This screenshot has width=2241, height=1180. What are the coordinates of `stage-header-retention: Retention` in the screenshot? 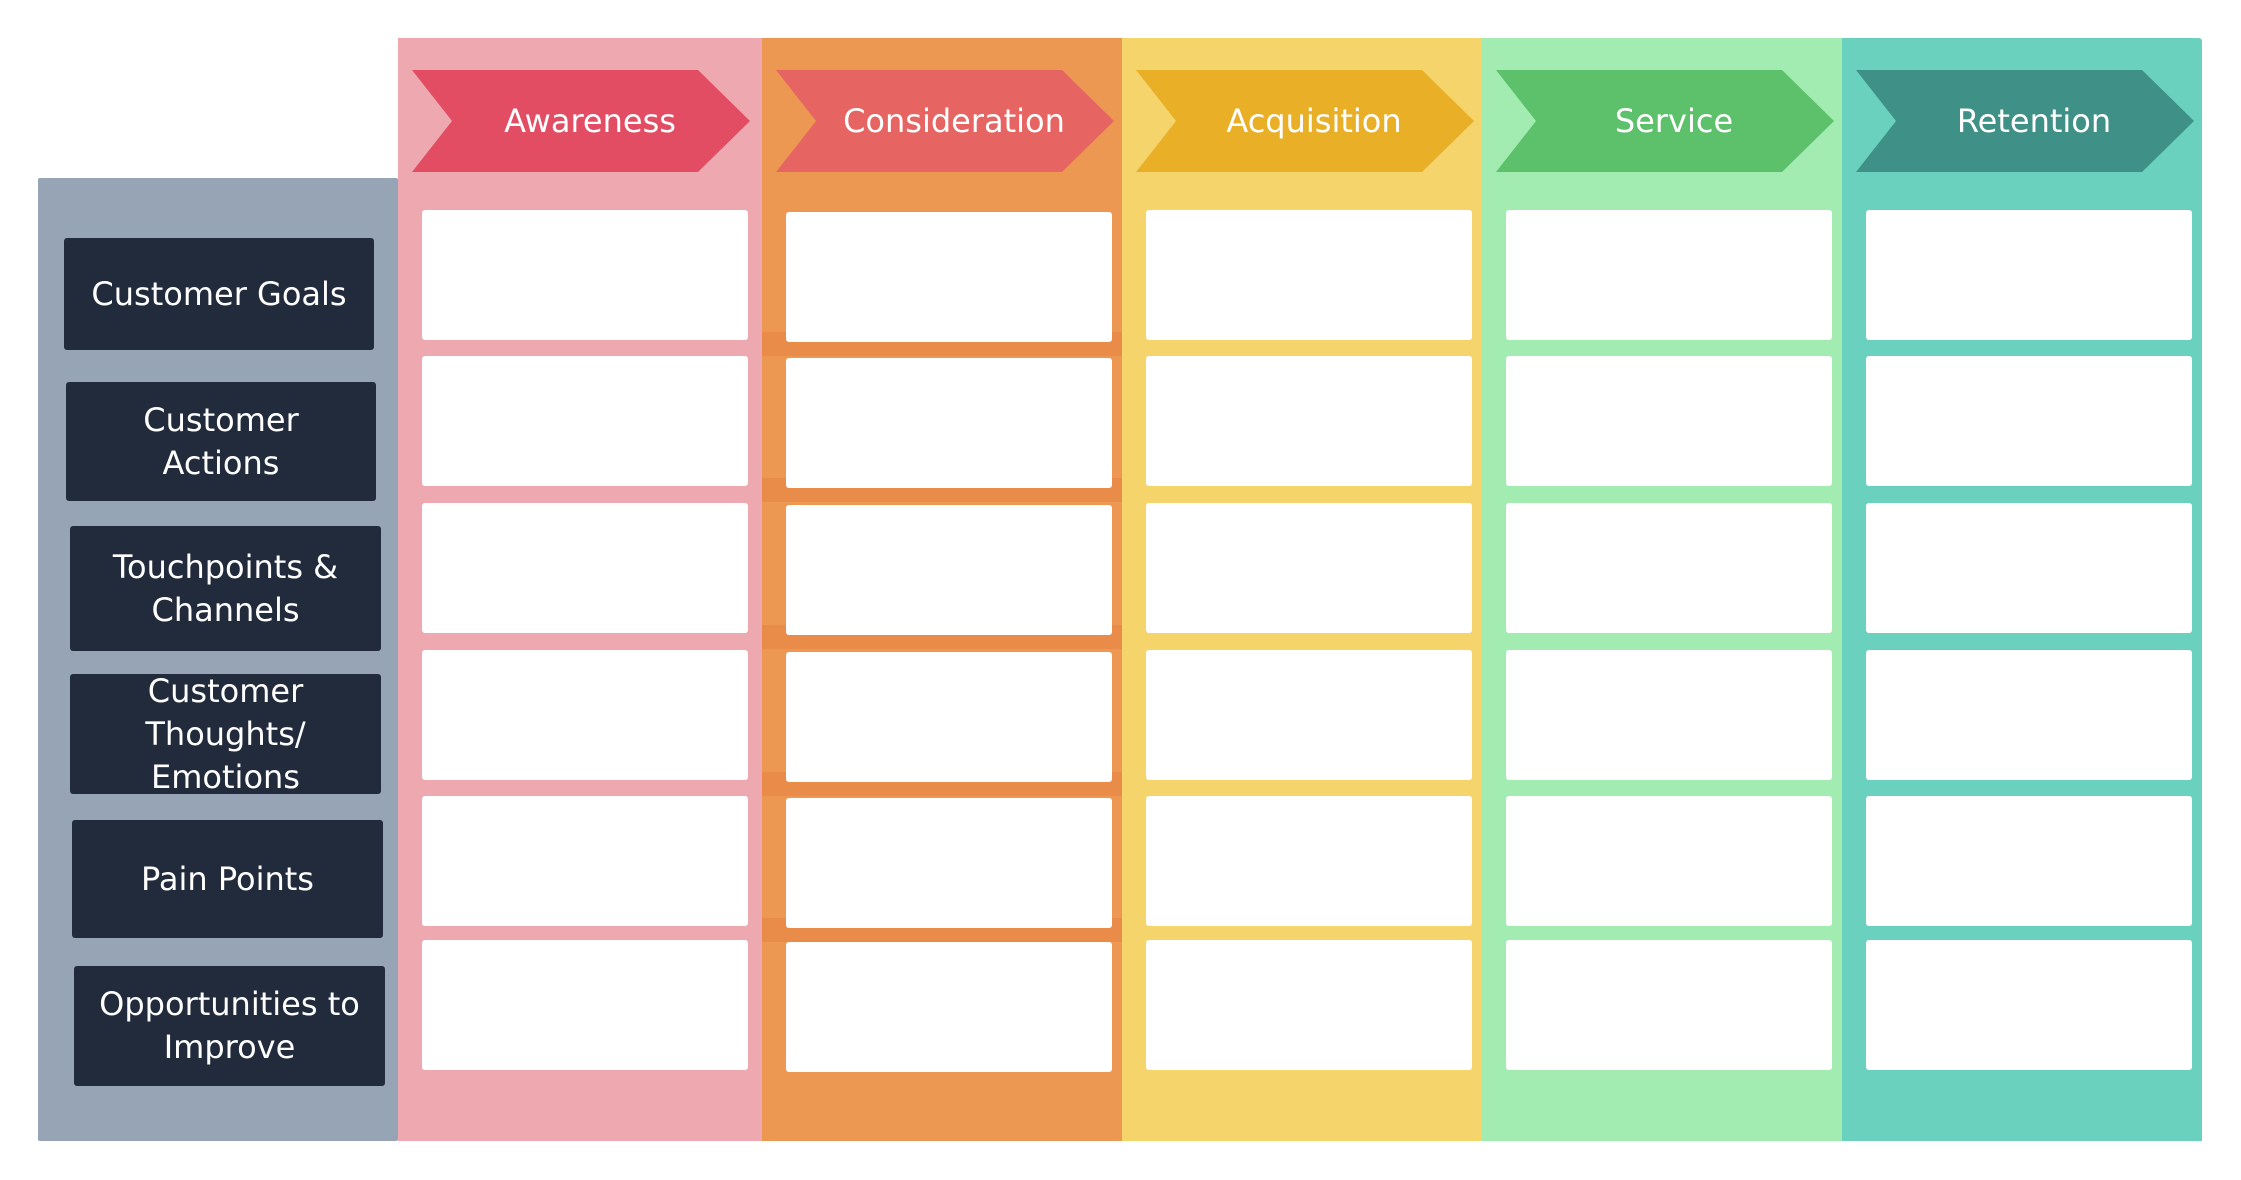 It's located at (2025, 121).